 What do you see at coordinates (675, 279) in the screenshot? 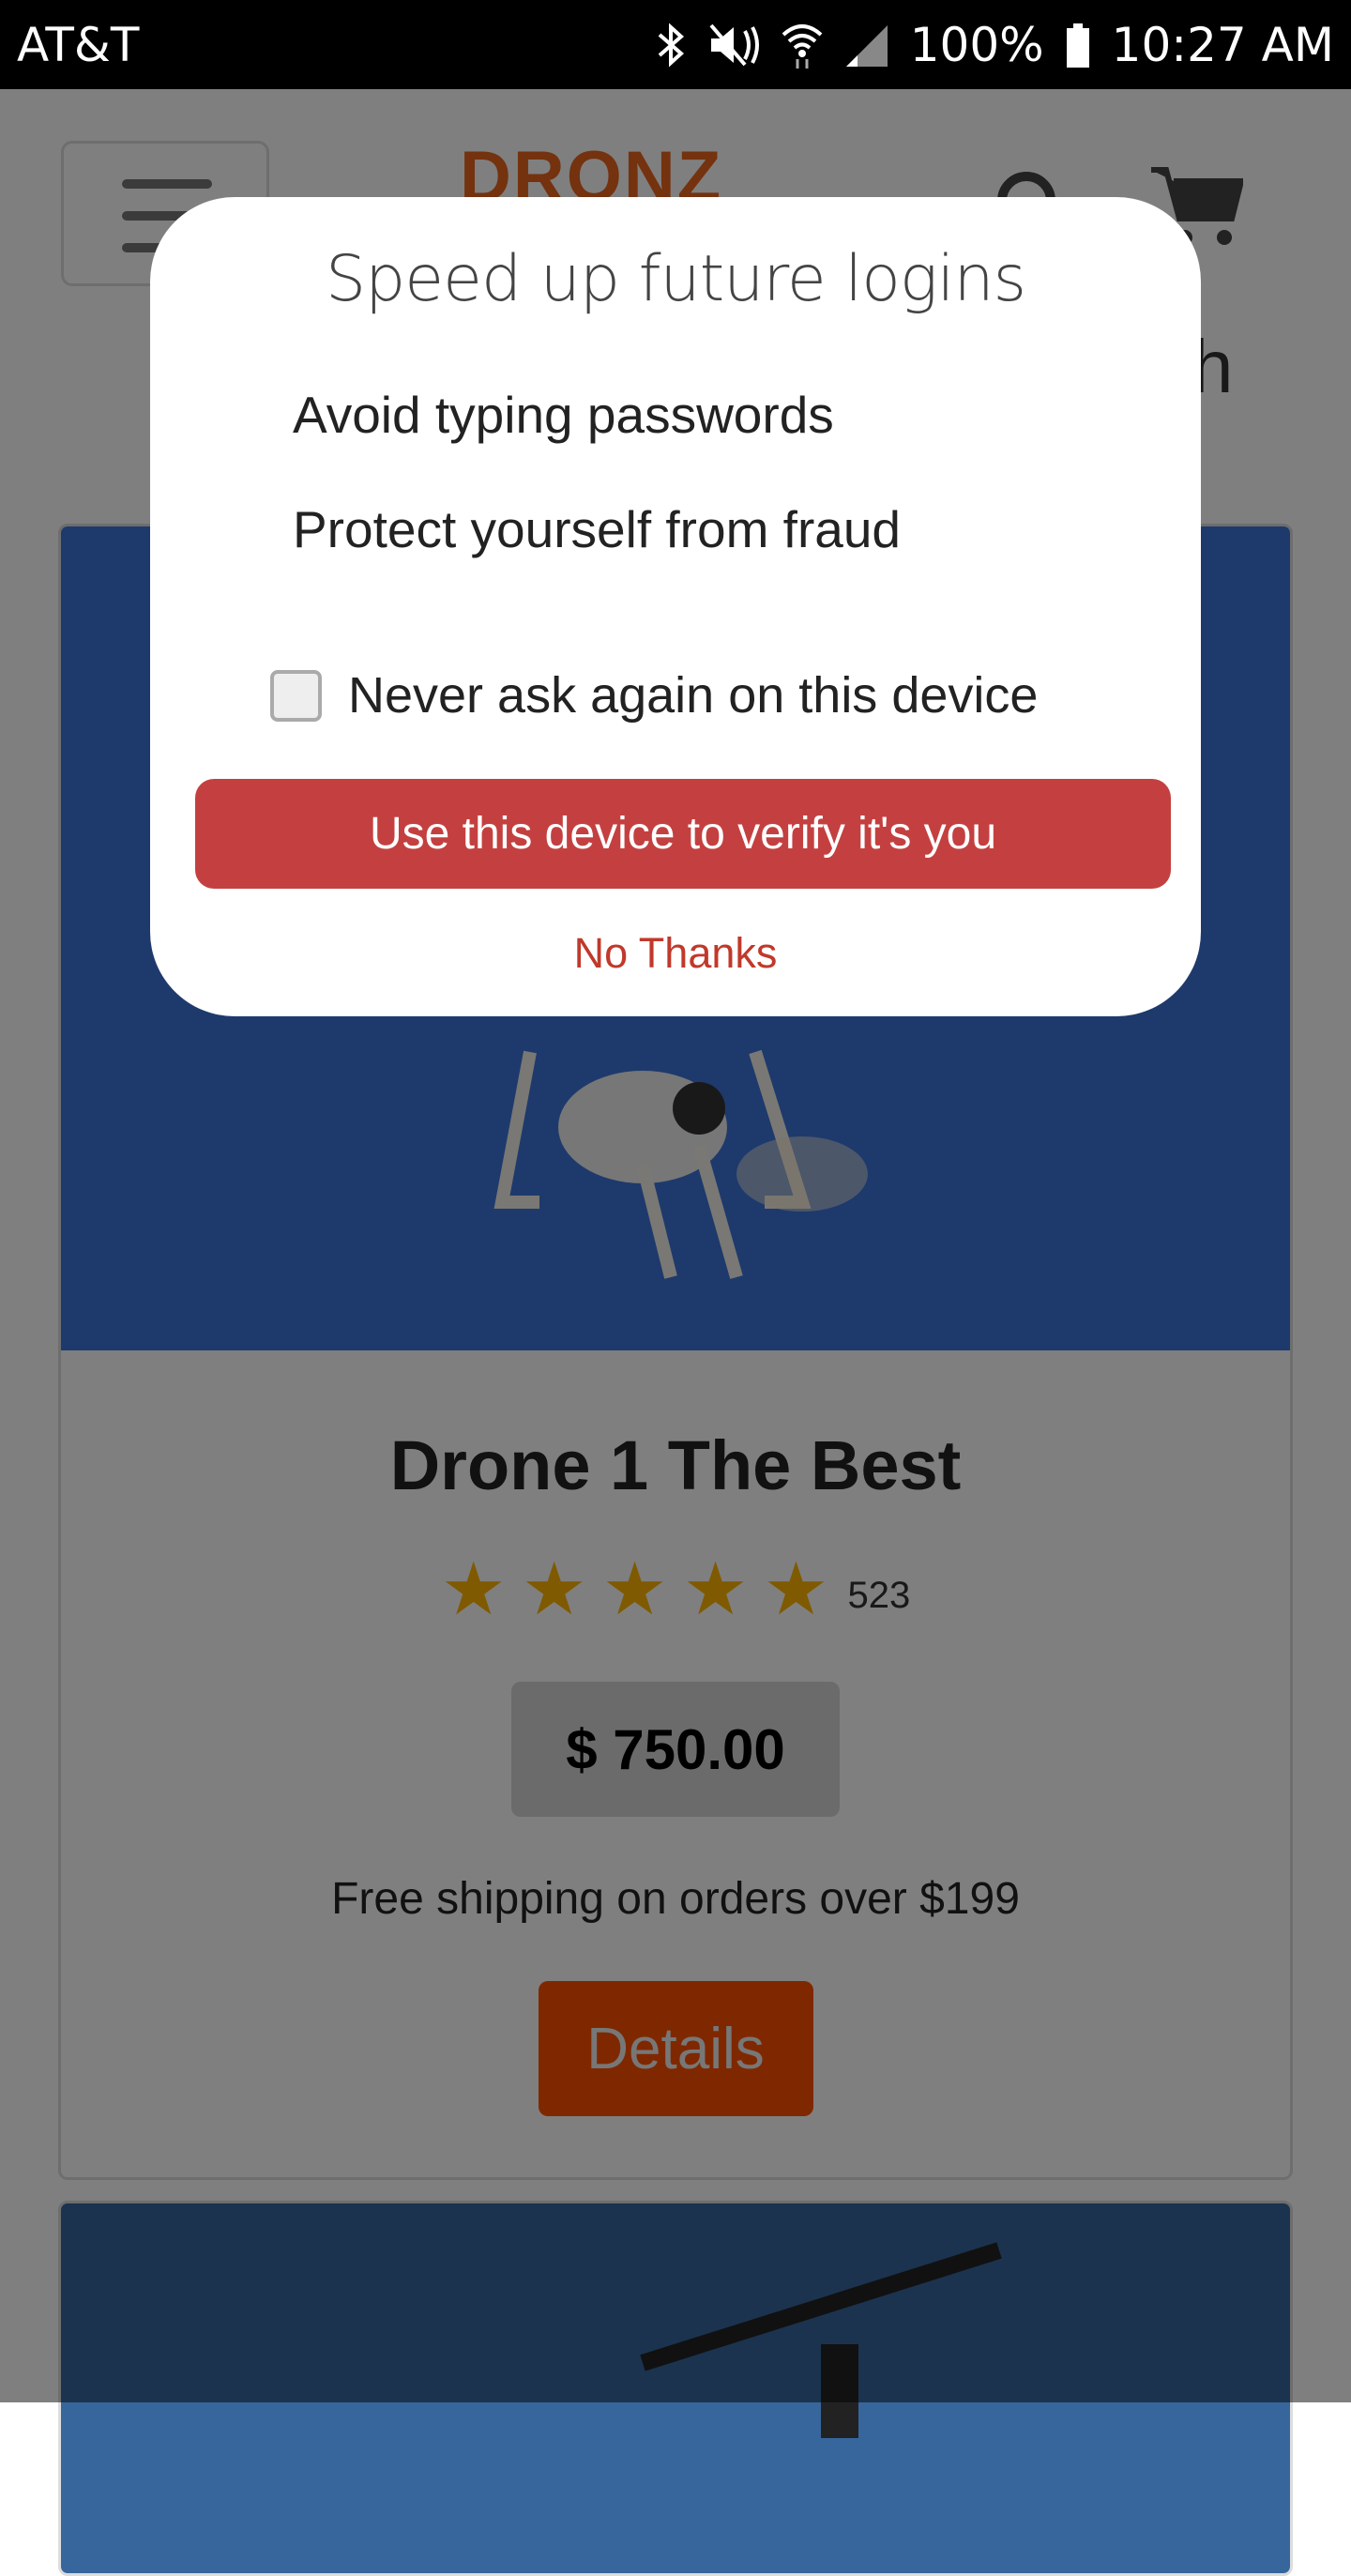
I see `dialog-title: Speed up future logins` at bounding box center [675, 279].